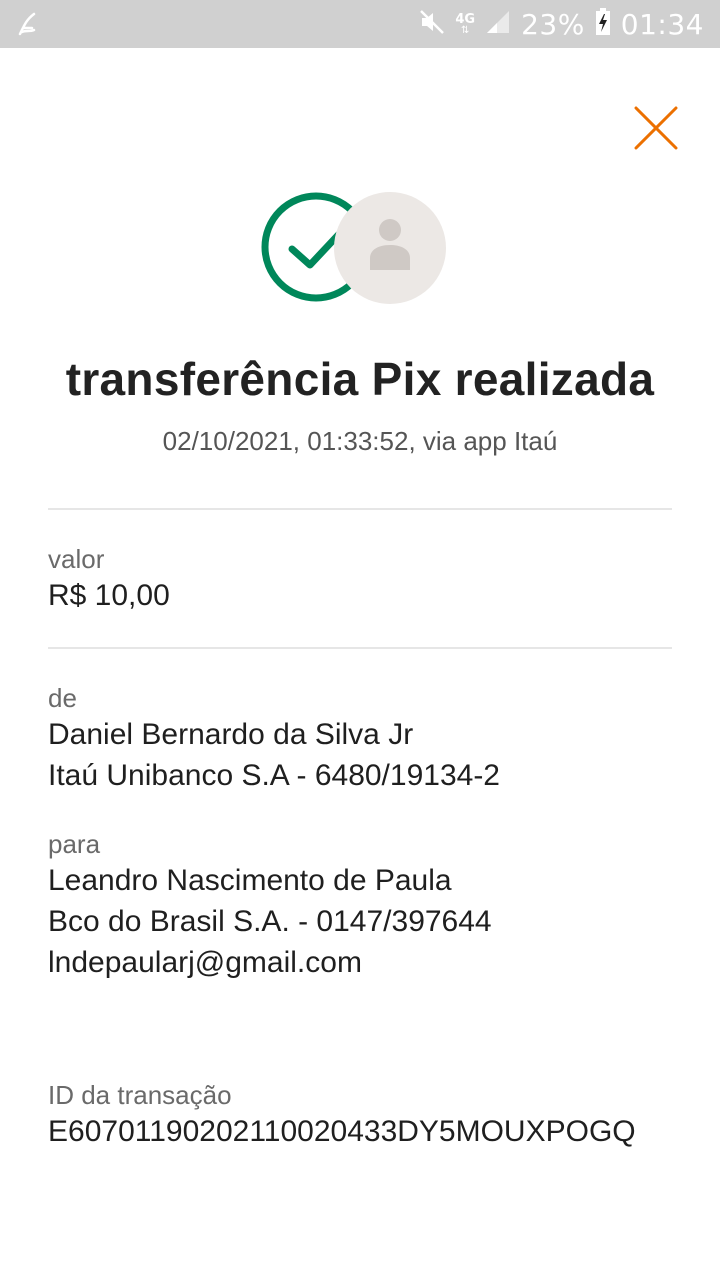 The image size is (720, 1280). I want to click on valor-amount: R$ 10,00, so click(109, 595).